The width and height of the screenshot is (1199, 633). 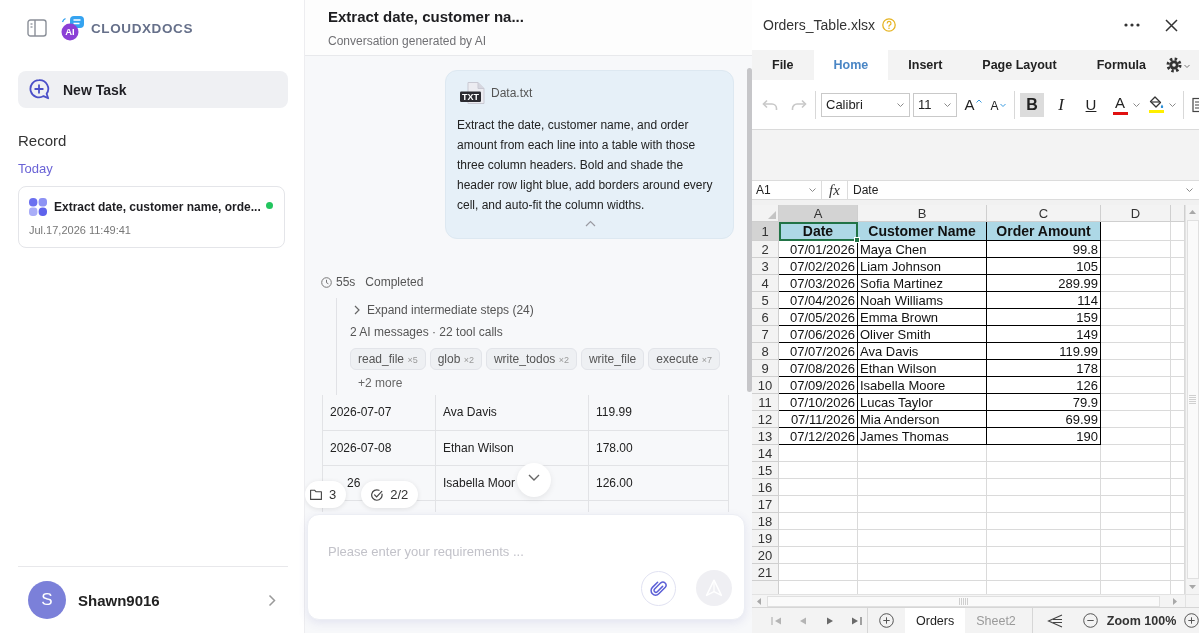 What do you see at coordinates (658, 447) in the screenshot?
I see `table-cell: 178.00` at bounding box center [658, 447].